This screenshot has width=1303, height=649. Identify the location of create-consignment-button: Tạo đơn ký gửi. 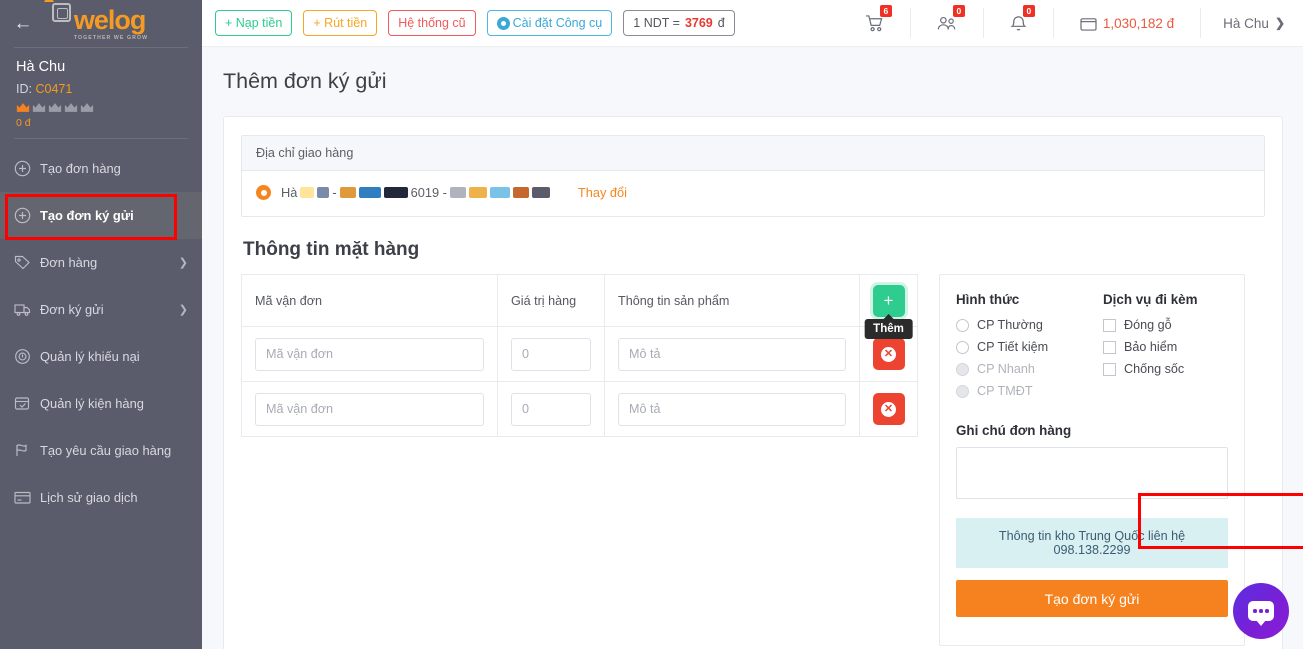
(1092, 598).